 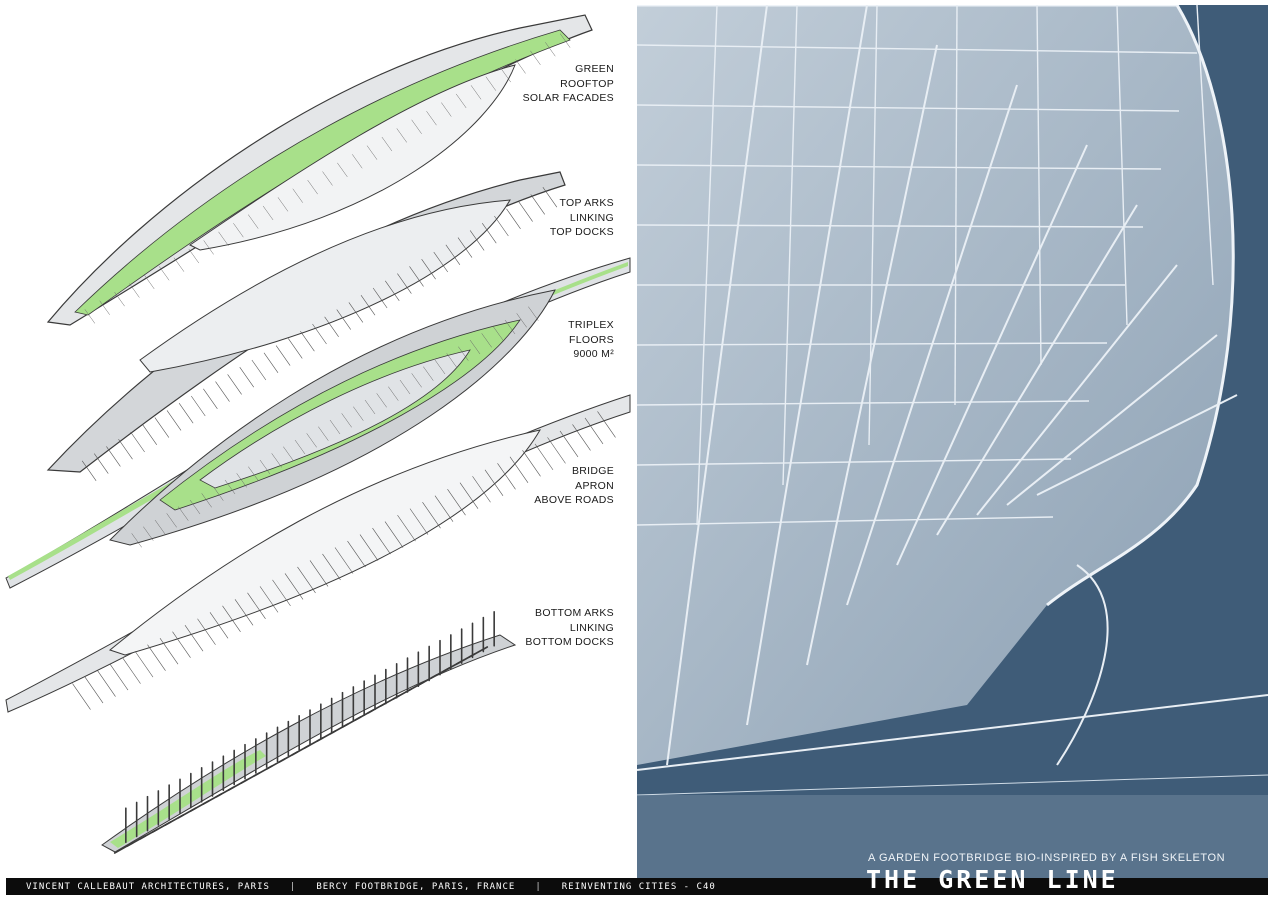 What do you see at coordinates (416, 886) in the screenshot?
I see `footer-project: BERCY FOOTBRIDGE, PARIS, FRANCE` at bounding box center [416, 886].